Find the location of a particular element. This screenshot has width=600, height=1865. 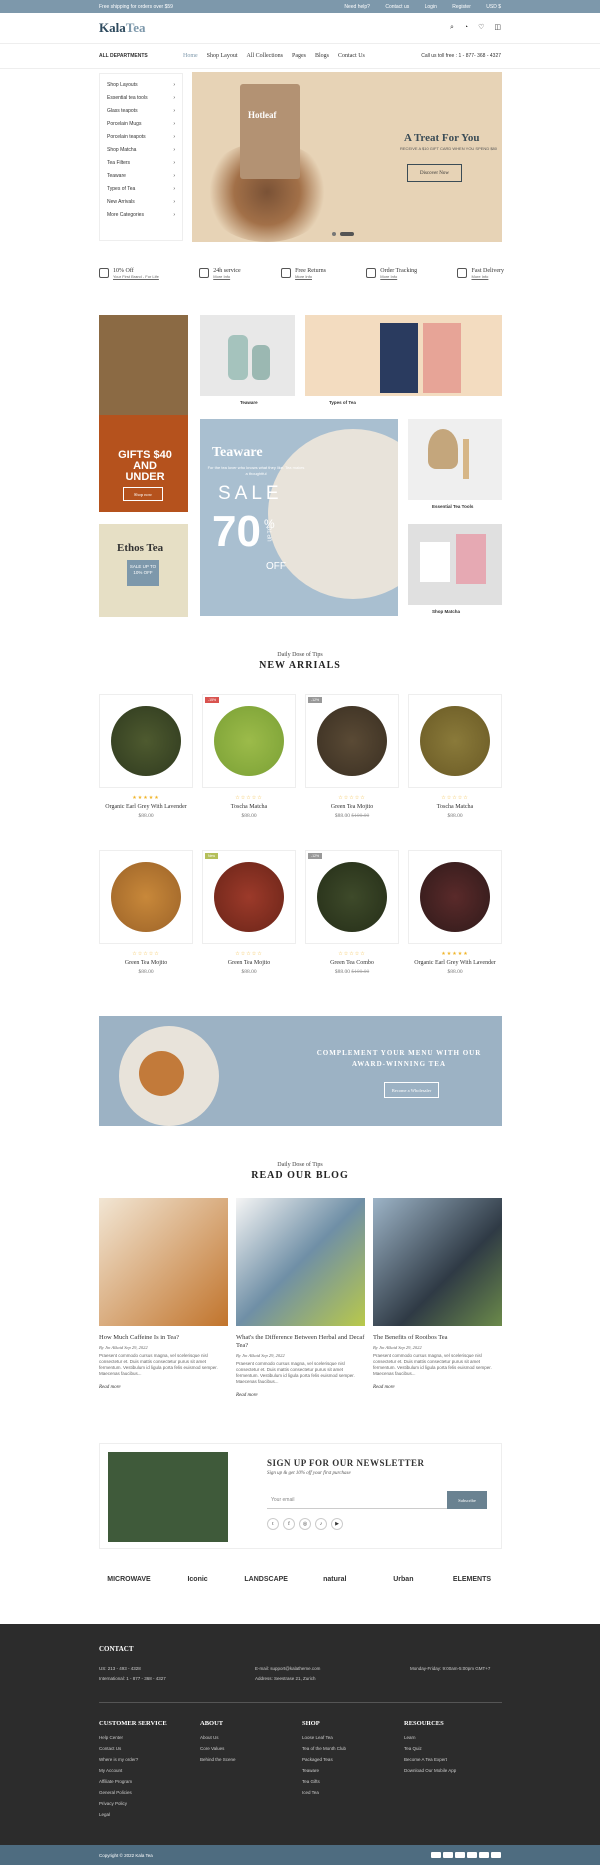

brand-logo: ELEMENTS is located at coordinates (472, 1579).